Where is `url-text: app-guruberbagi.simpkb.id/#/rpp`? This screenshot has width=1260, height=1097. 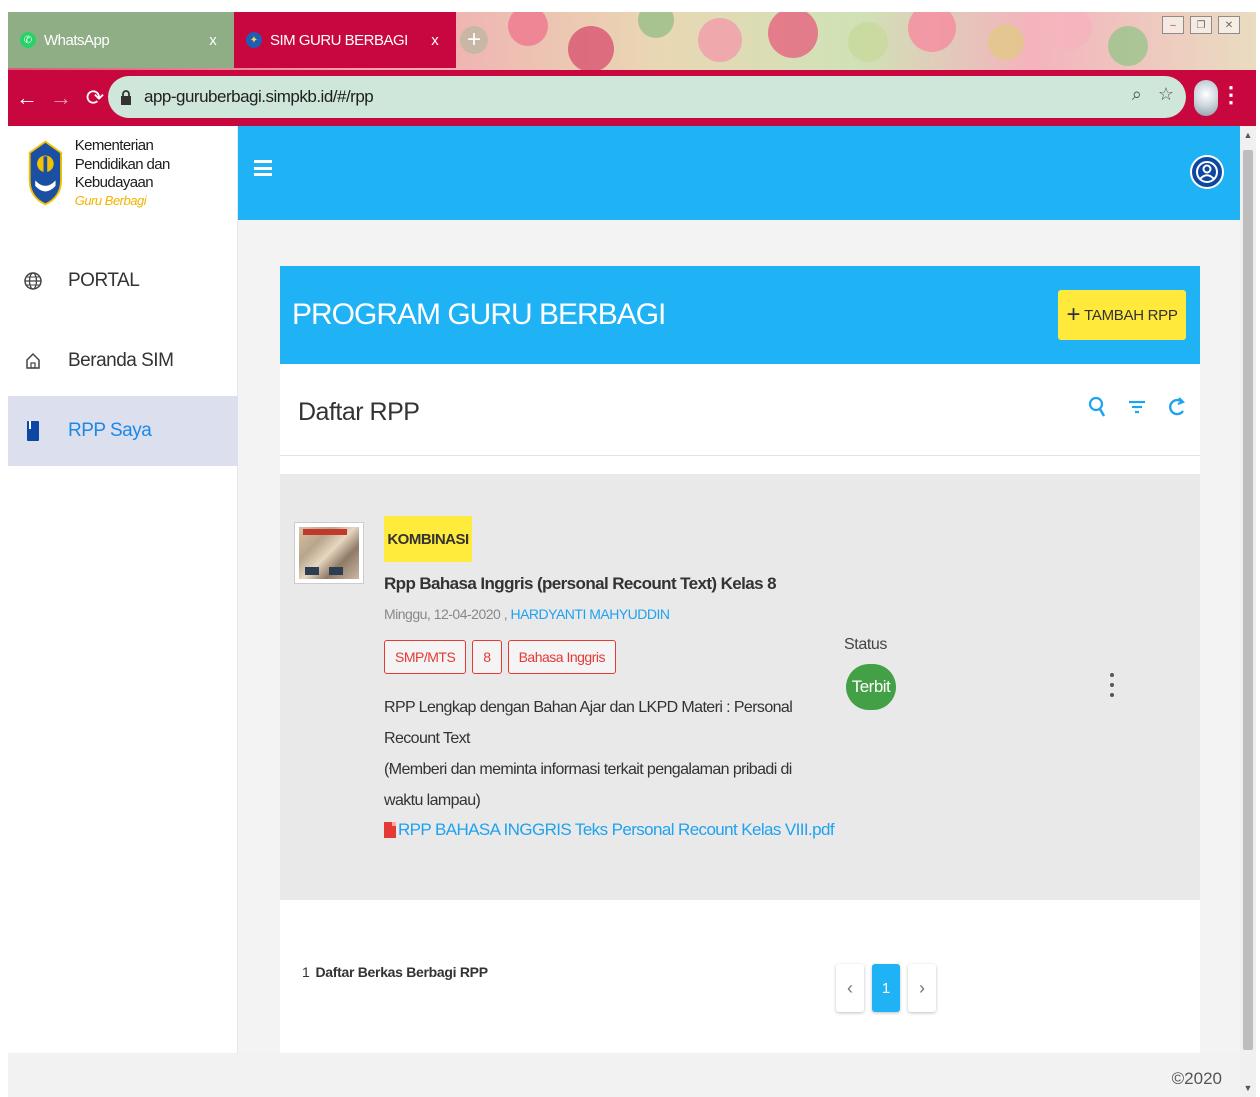 url-text: app-guruberbagi.simpkb.id/#/rpp is located at coordinates (259, 96).